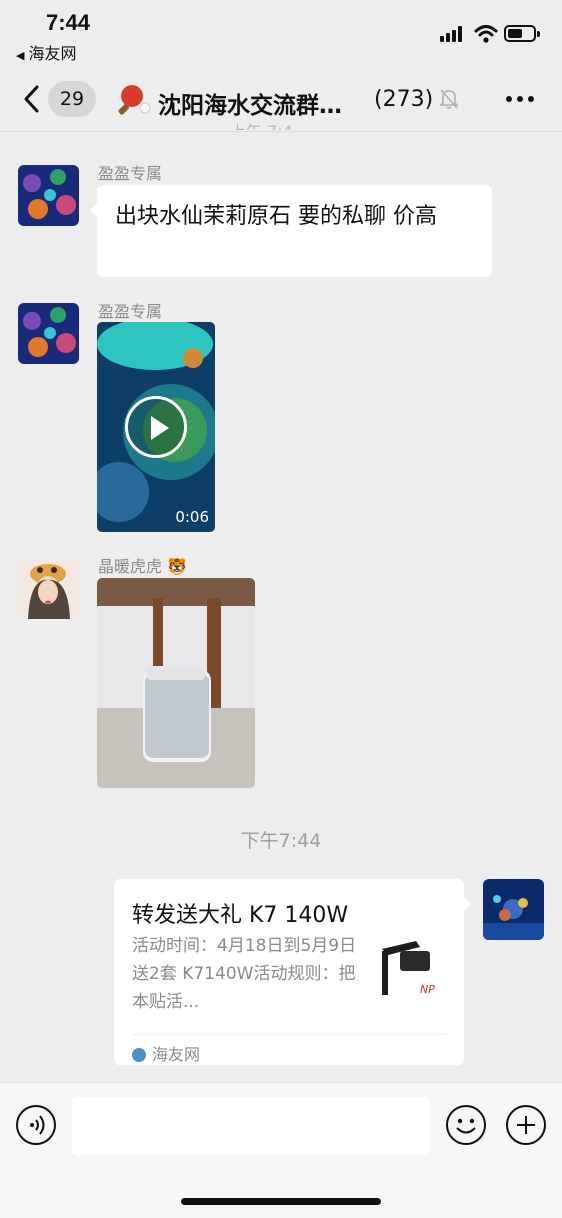  What do you see at coordinates (449, 99) in the screenshot?
I see `muted-bell-icon` at bounding box center [449, 99].